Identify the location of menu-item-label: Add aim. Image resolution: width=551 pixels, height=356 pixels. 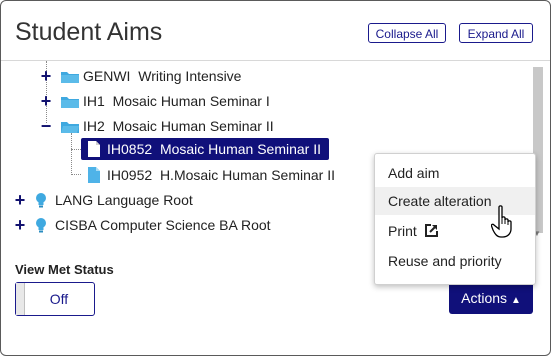
(414, 173).